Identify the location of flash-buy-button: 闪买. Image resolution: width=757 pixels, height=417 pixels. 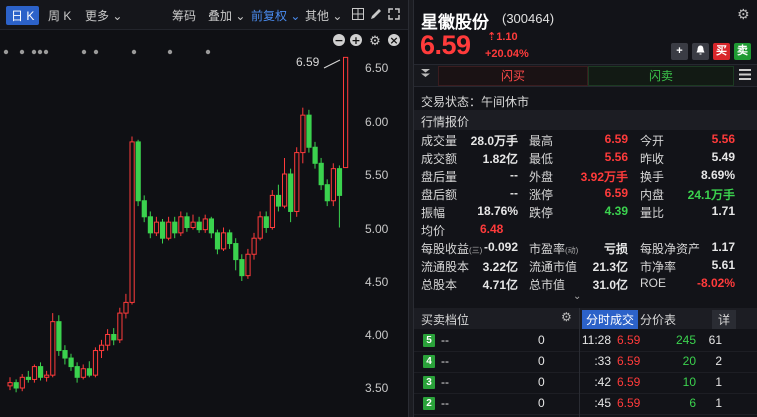
(513, 76).